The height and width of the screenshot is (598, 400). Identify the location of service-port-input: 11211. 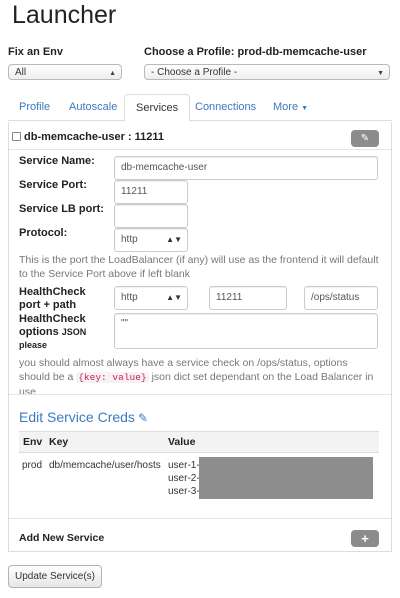
(151, 192).